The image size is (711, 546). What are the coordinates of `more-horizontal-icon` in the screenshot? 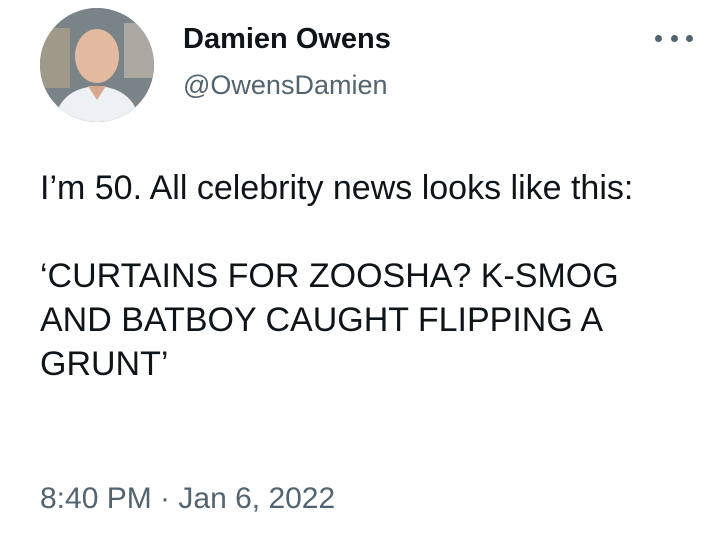 It's located at (674, 38).